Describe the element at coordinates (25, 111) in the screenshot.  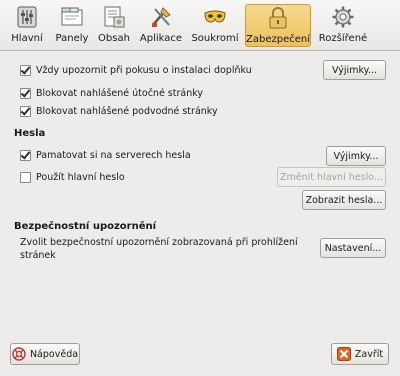
I see `block-forgery-checkbox` at that location.